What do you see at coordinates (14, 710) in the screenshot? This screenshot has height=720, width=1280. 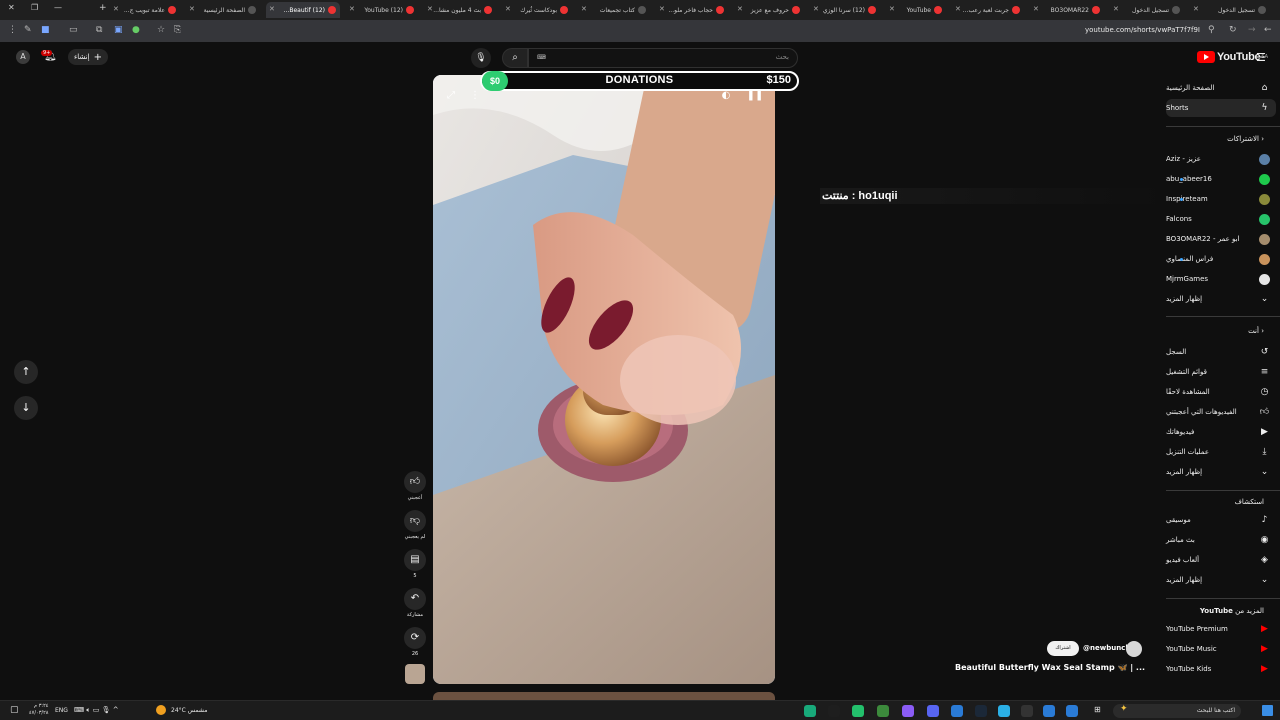 I see `notifications-icon: ▢` at bounding box center [14, 710].